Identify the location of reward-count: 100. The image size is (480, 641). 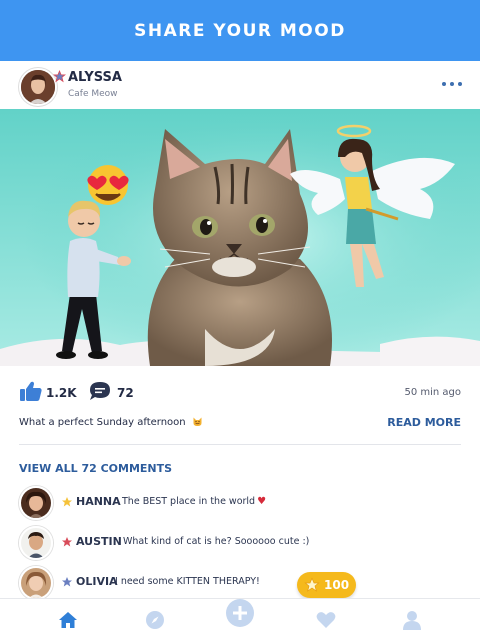
(337, 585).